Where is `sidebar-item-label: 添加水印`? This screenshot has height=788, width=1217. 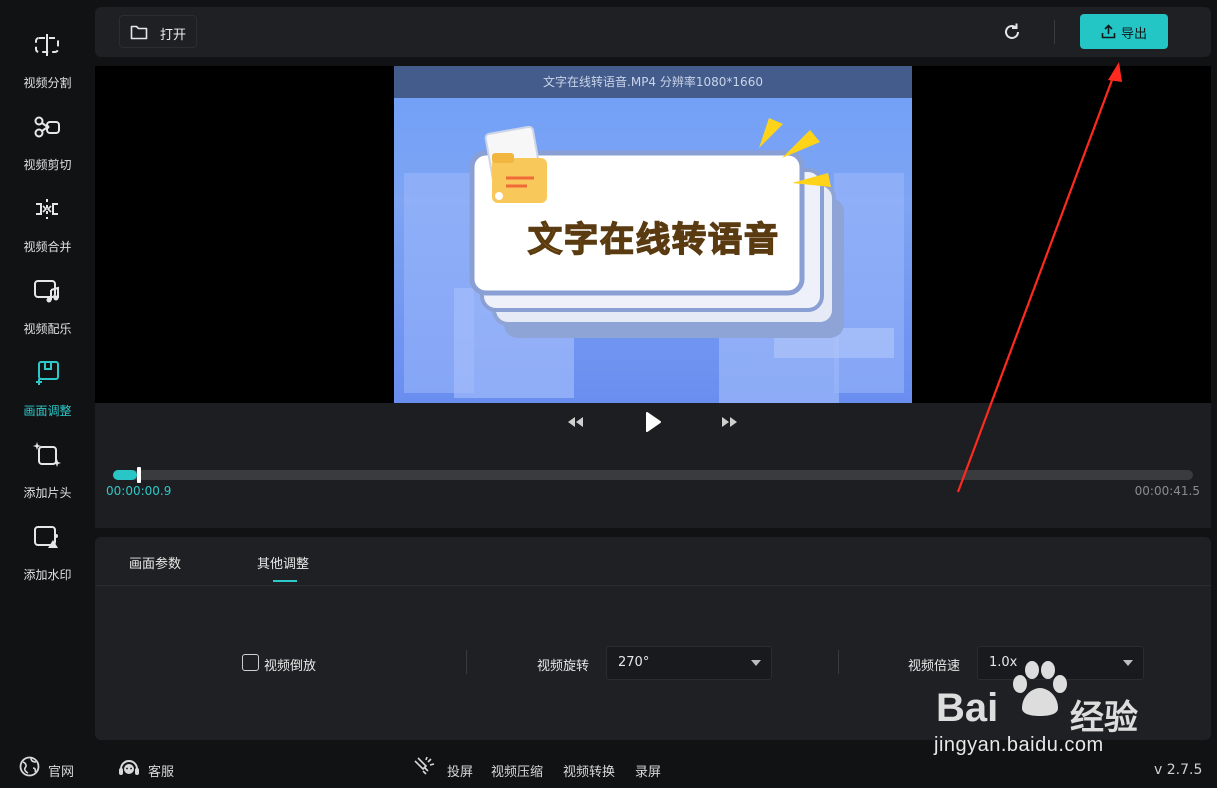
sidebar-item-label: 添加水印 is located at coordinates (47, 575).